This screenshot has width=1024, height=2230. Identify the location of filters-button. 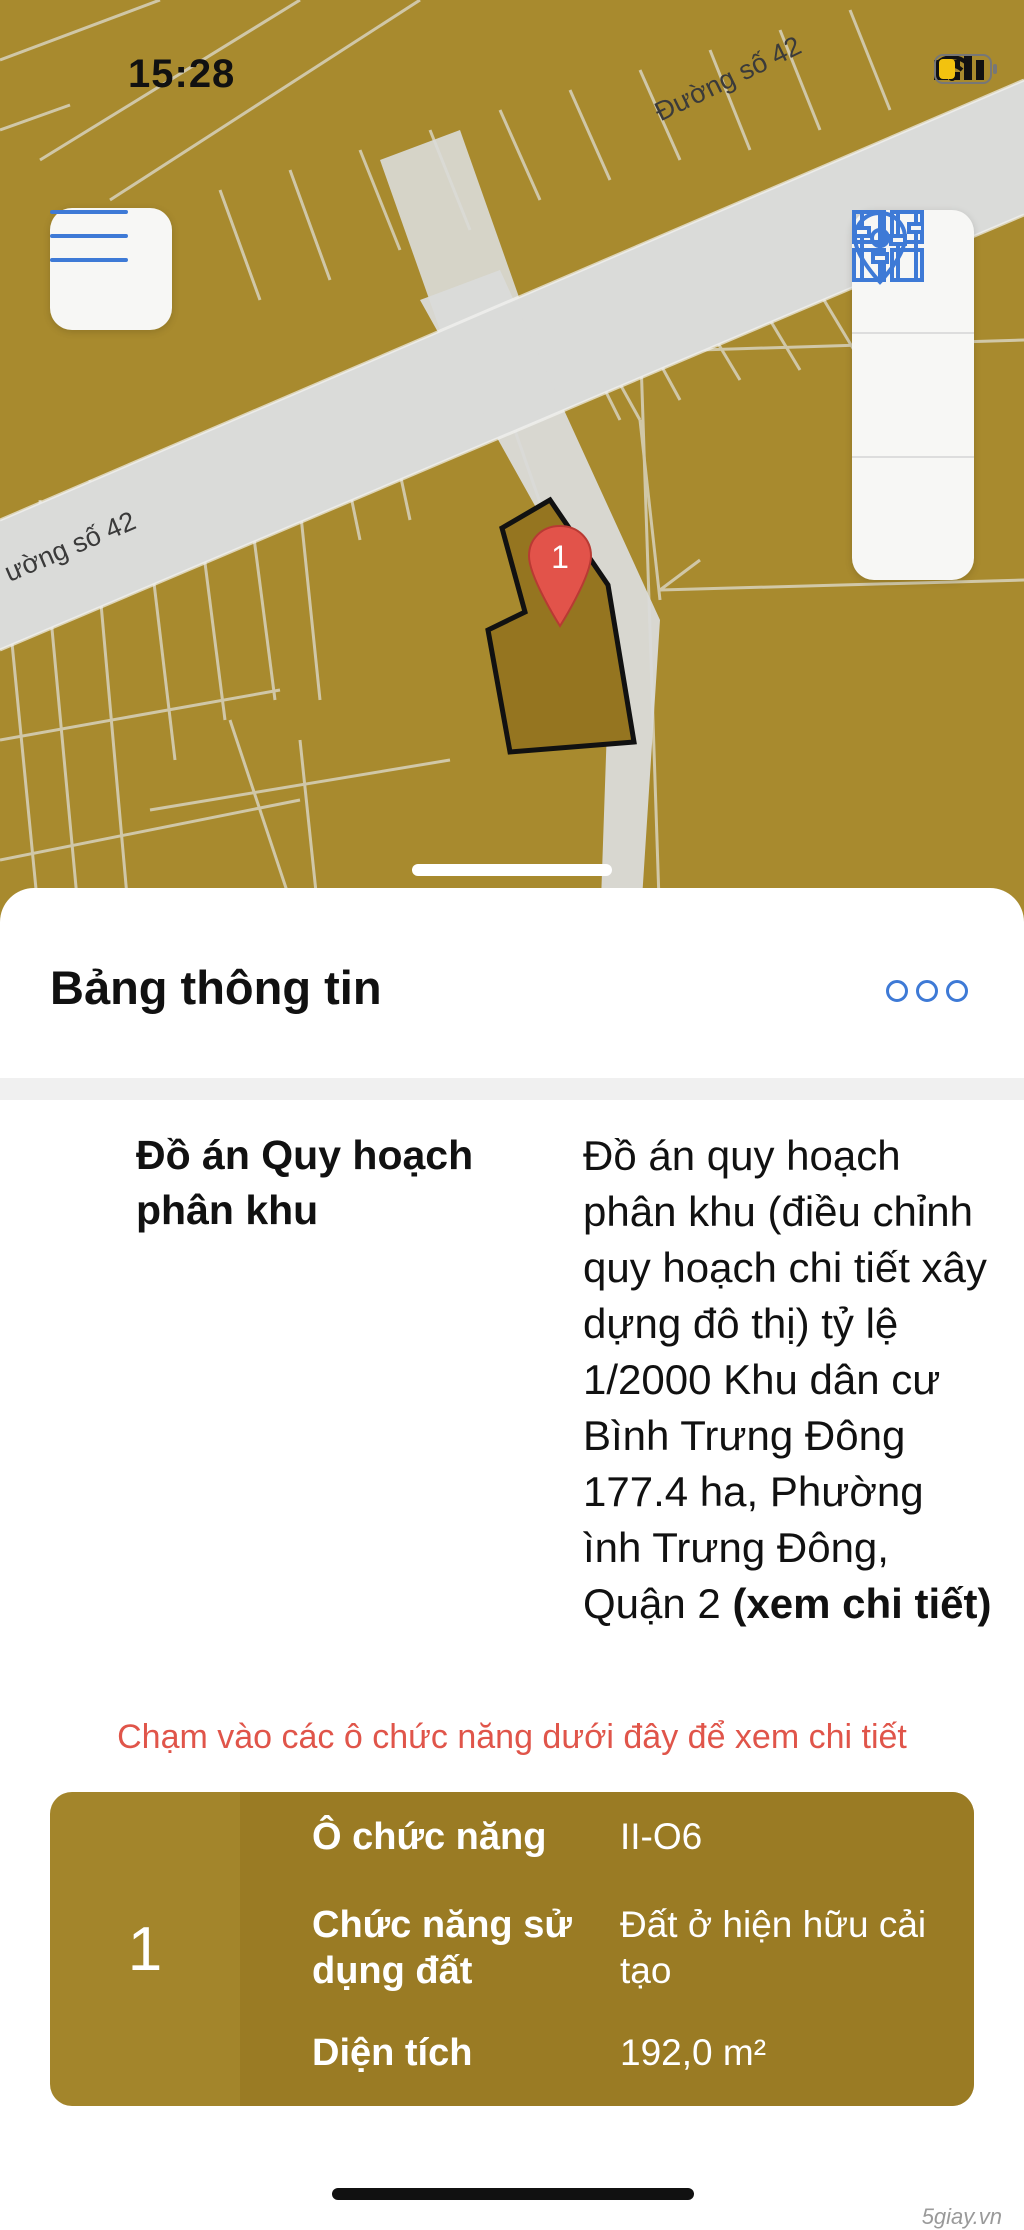
(913, 396).